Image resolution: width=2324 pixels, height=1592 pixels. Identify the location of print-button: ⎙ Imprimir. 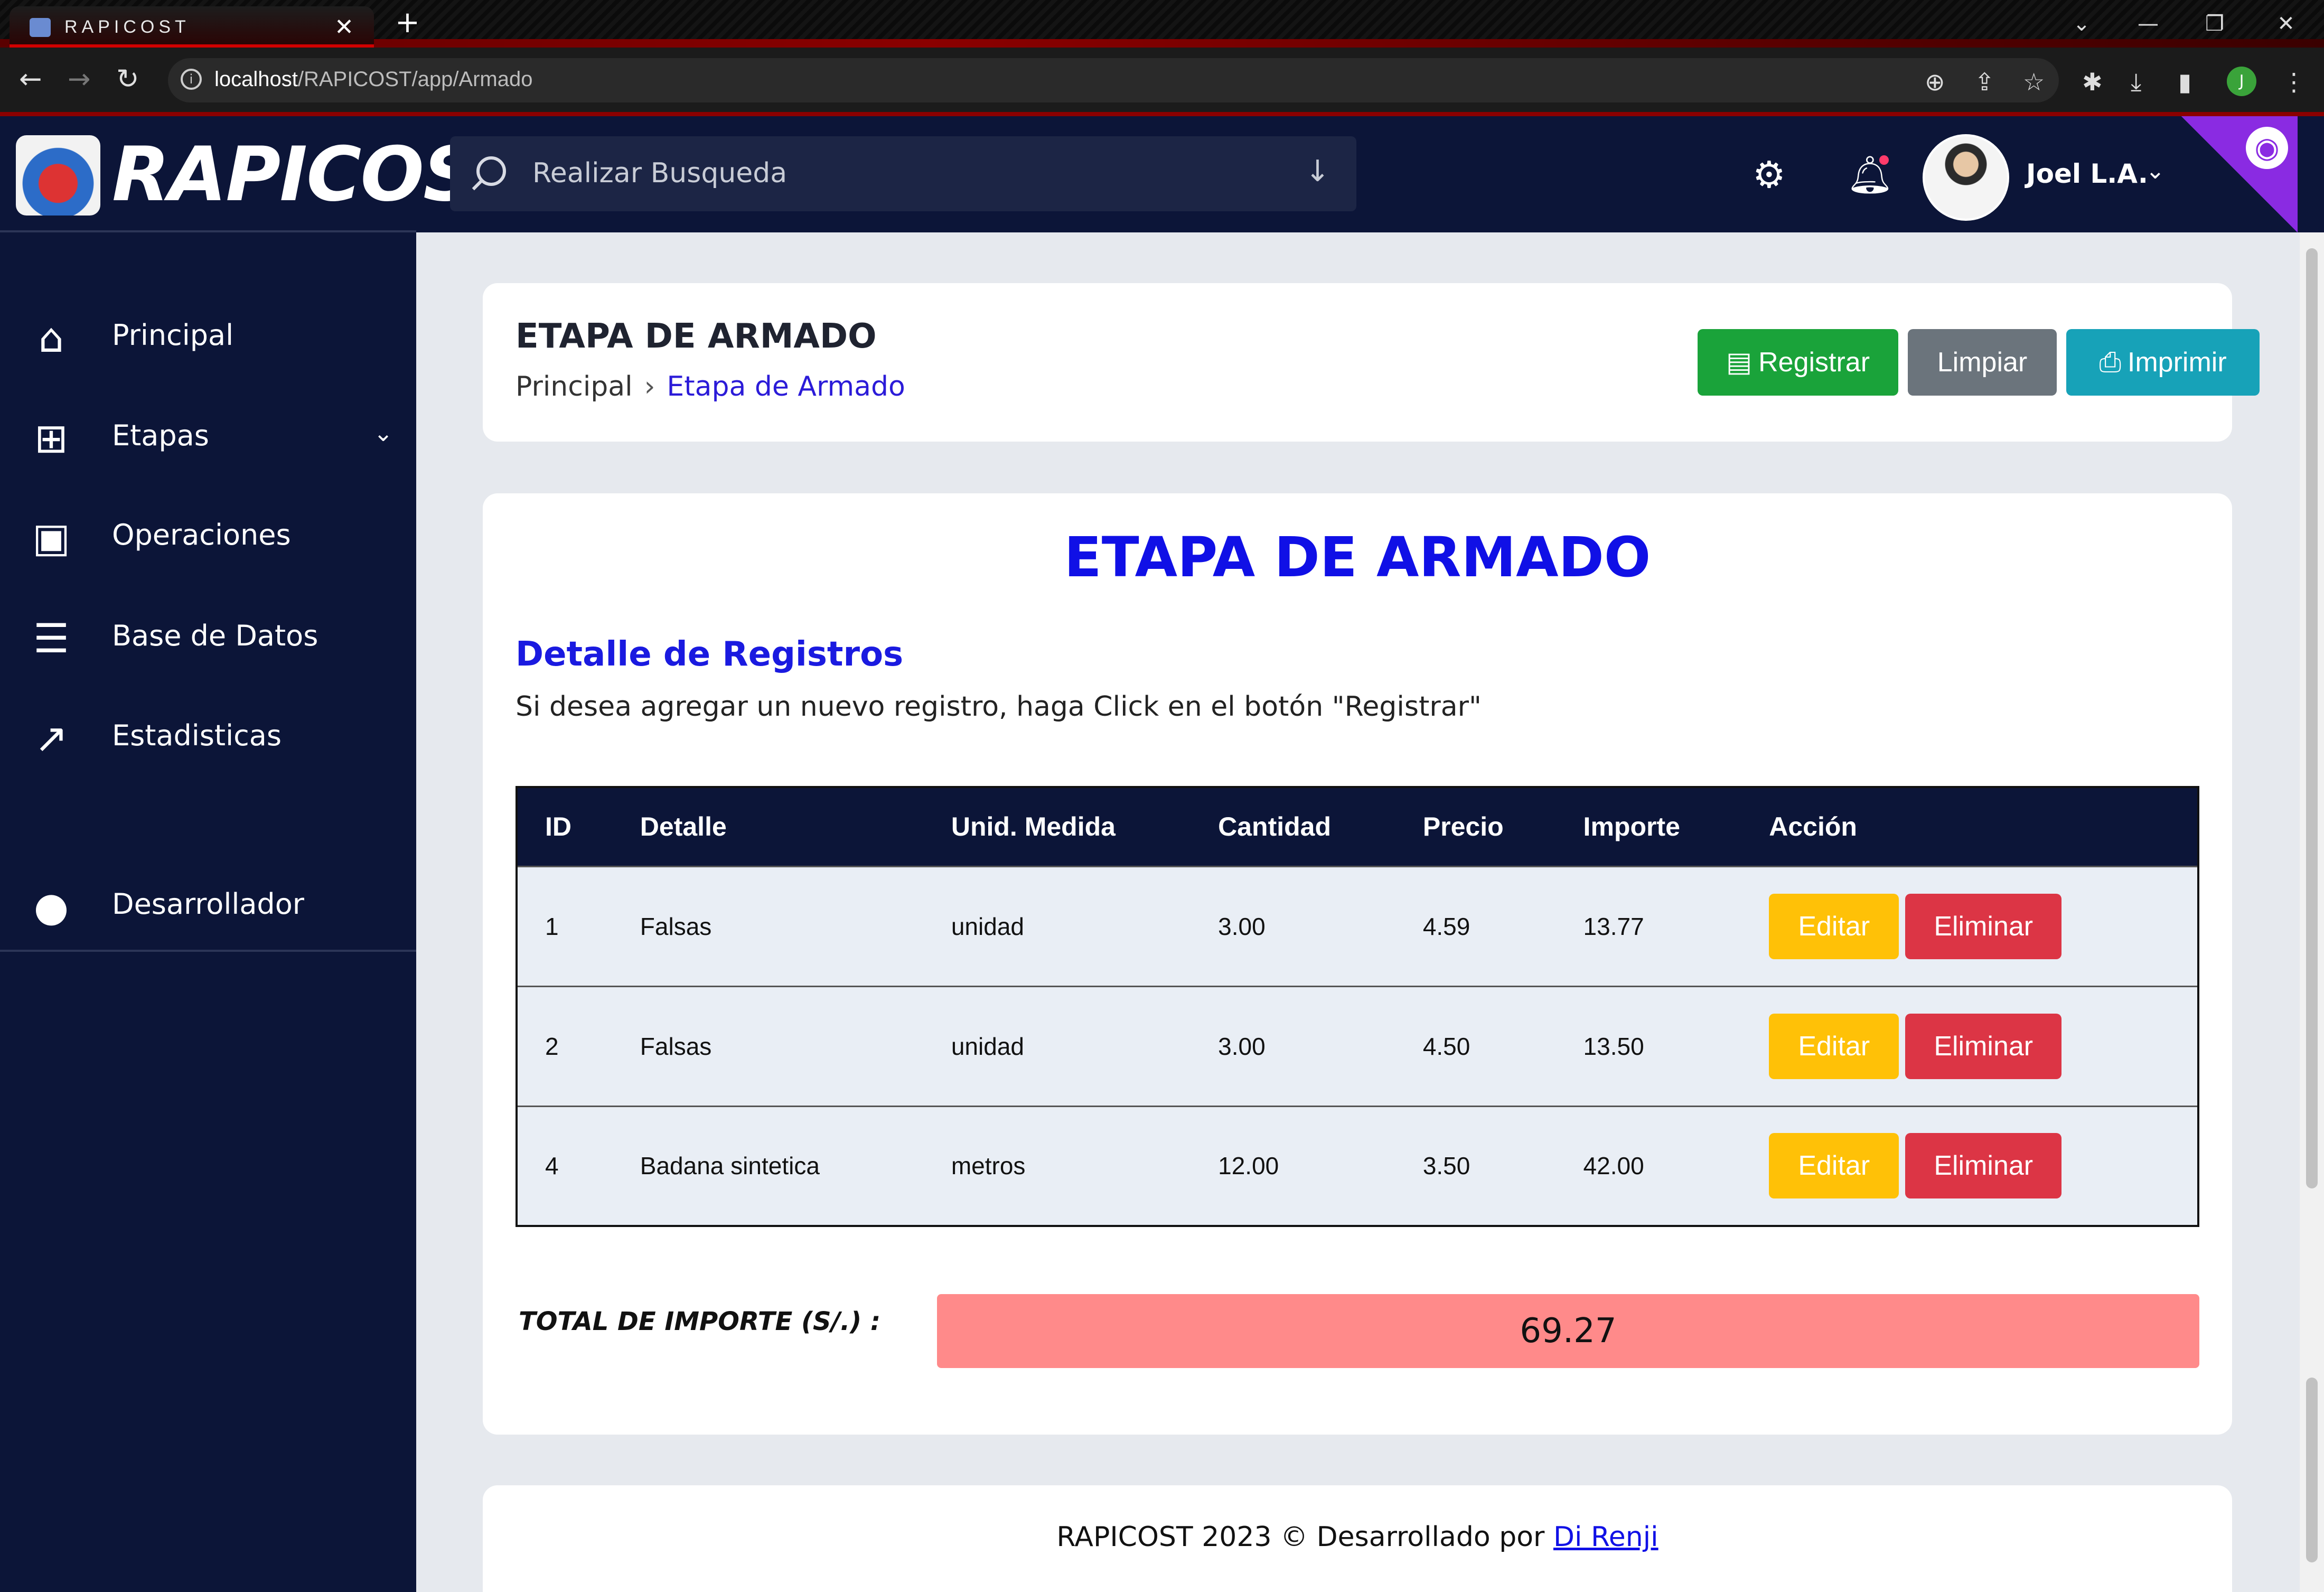
(2163, 362).